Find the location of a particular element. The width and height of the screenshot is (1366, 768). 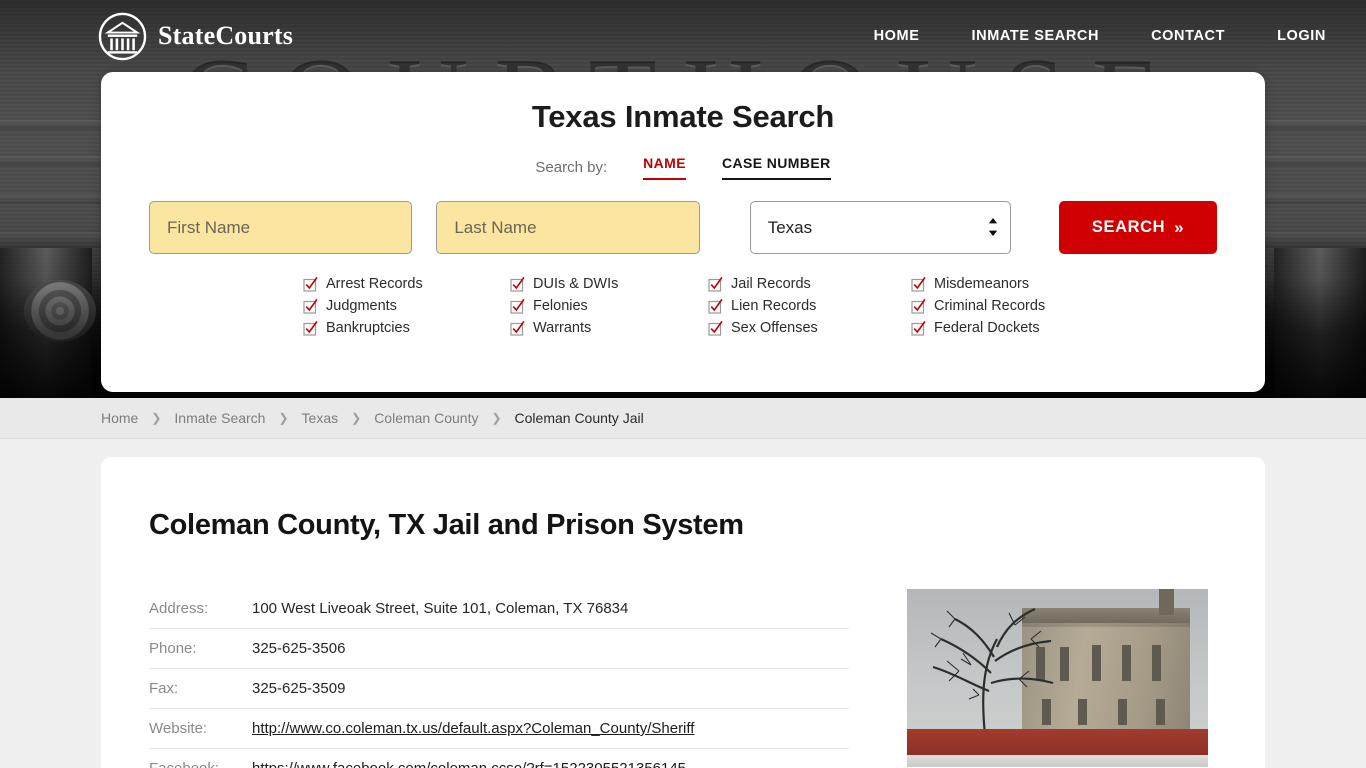

record-type-item: Felonies is located at coordinates (609, 306).